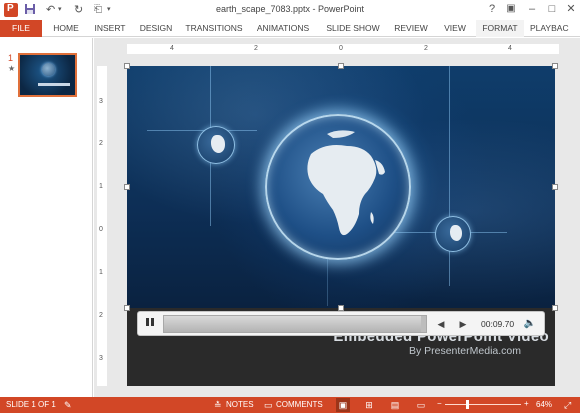 The height and width of the screenshot is (413, 580). Describe the element at coordinates (467, 404) in the screenshot. I see `zoom-slider-thumb` at that location.